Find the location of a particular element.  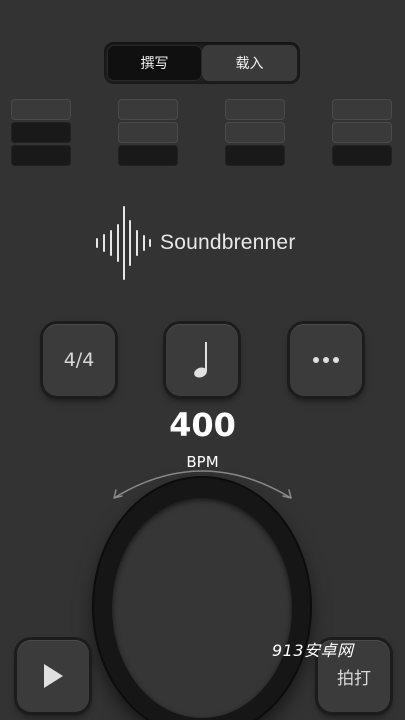

subdivision-button is located at coordinates (202, 360).